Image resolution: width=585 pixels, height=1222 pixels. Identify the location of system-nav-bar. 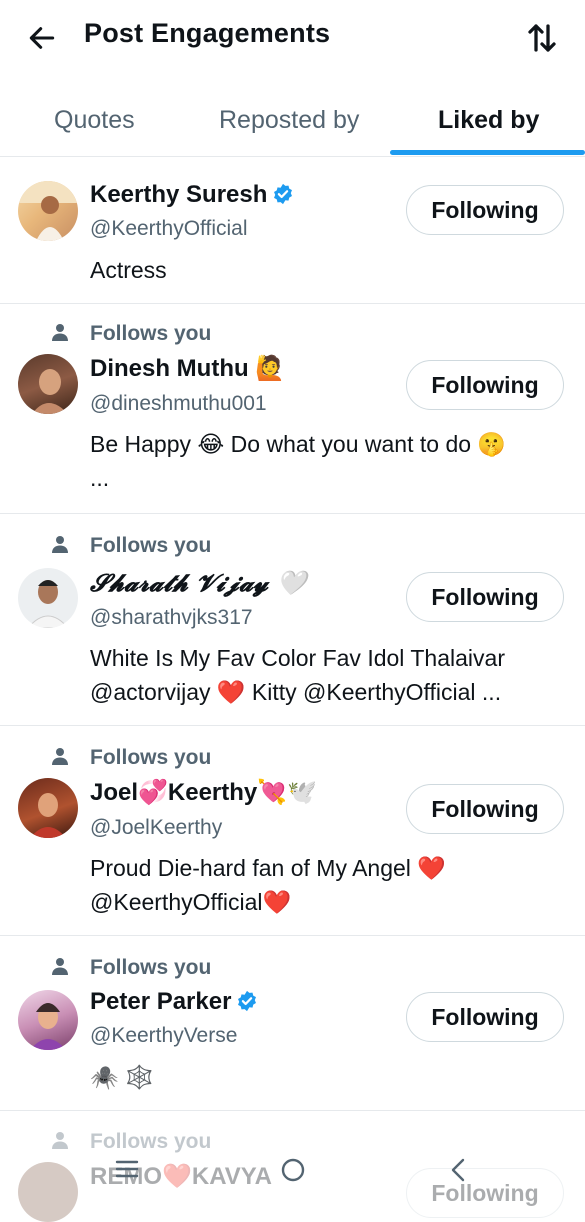
(292, 1170).